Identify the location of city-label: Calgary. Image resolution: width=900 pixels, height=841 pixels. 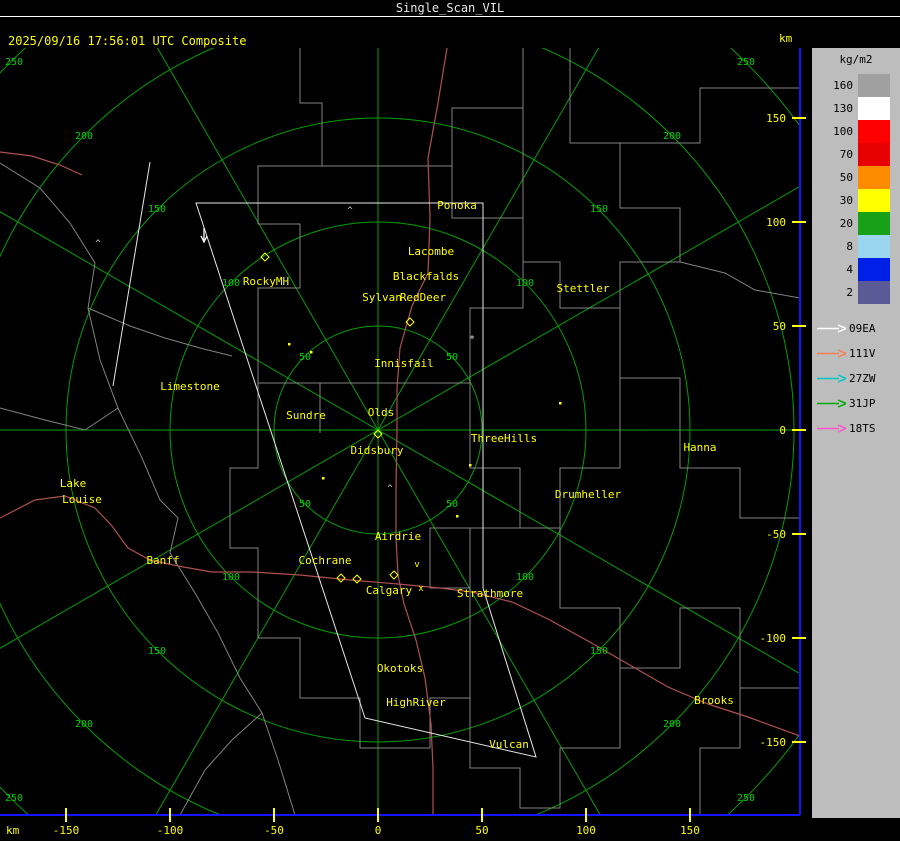
(389, 590).